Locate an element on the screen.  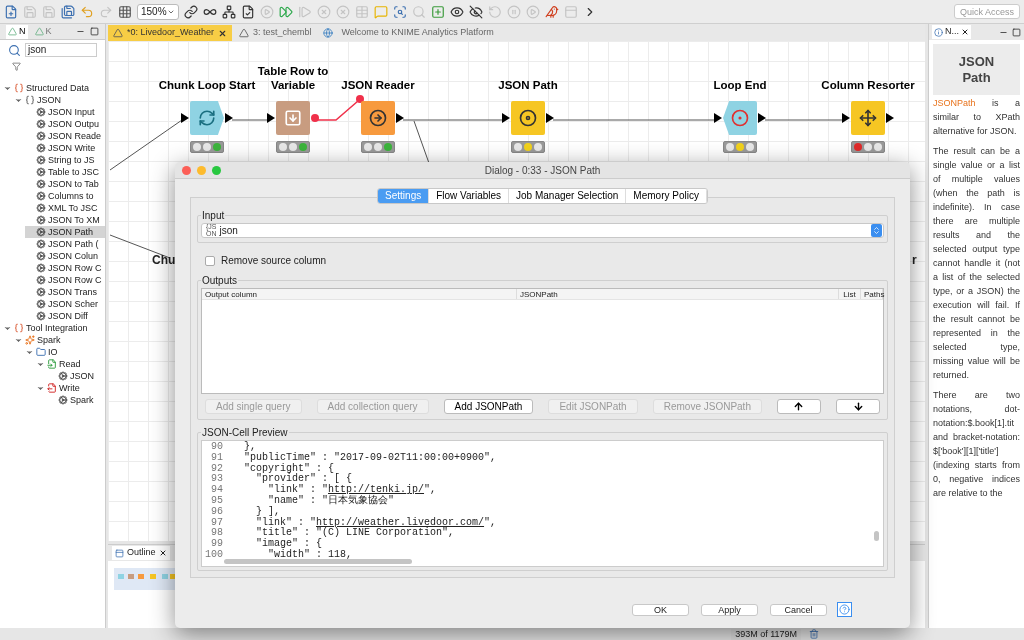
tree-item: XML To JSC is located at coordinates (65, 208).